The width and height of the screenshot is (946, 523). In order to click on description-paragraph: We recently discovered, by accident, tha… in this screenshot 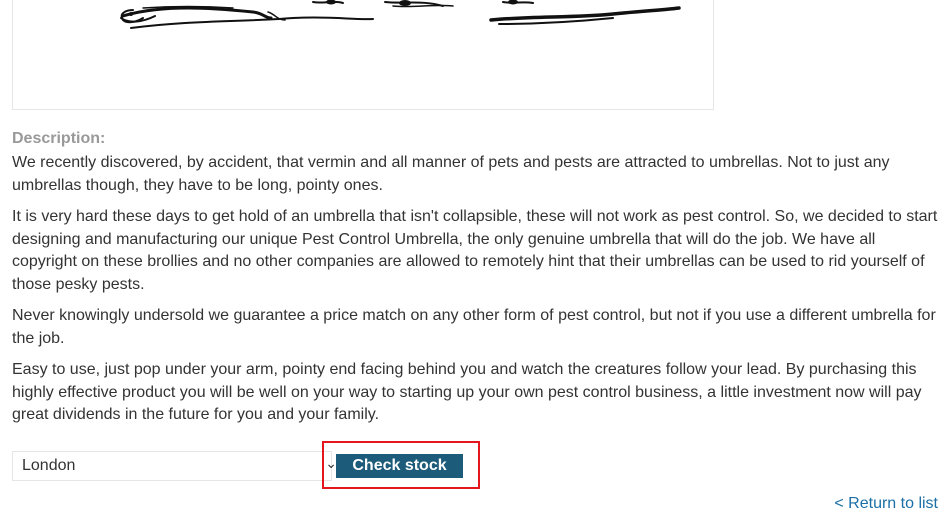, I will do `click(451, 174)`.